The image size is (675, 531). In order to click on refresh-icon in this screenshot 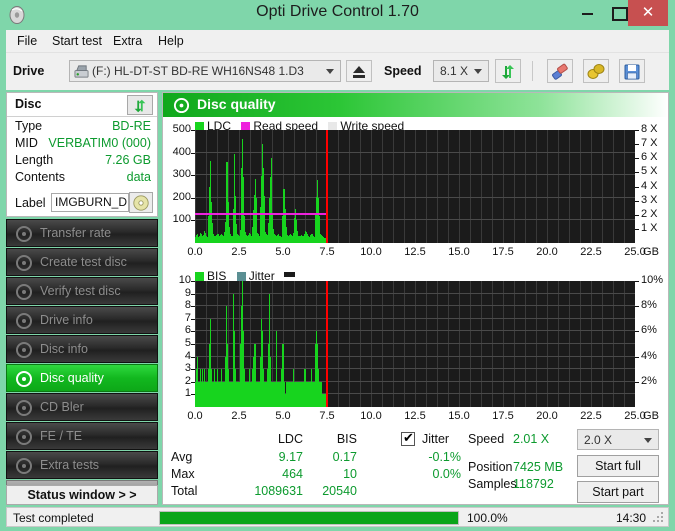, I will do `click(140, 106)`.